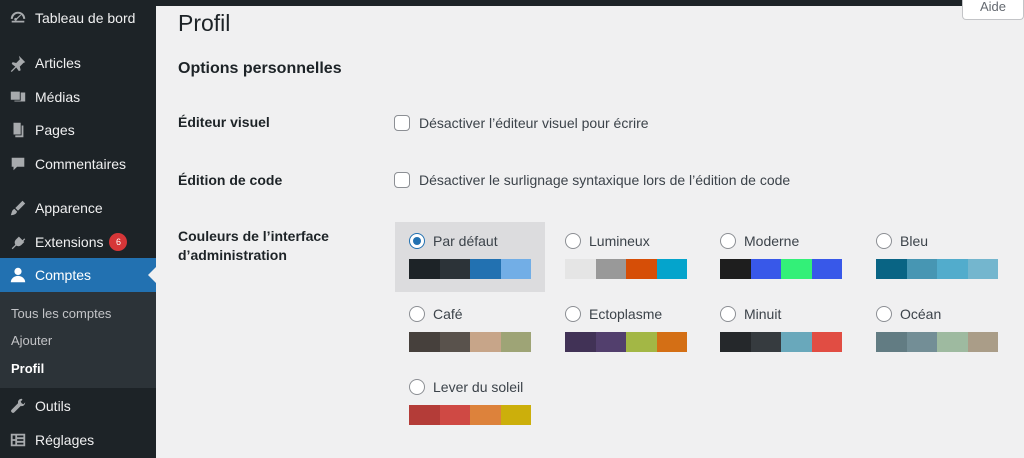 The image size is (1024, 458). Describe the element at coordinates (78, 97) in the screenshot. I see `sidebar-item-media: Médias` at that location.